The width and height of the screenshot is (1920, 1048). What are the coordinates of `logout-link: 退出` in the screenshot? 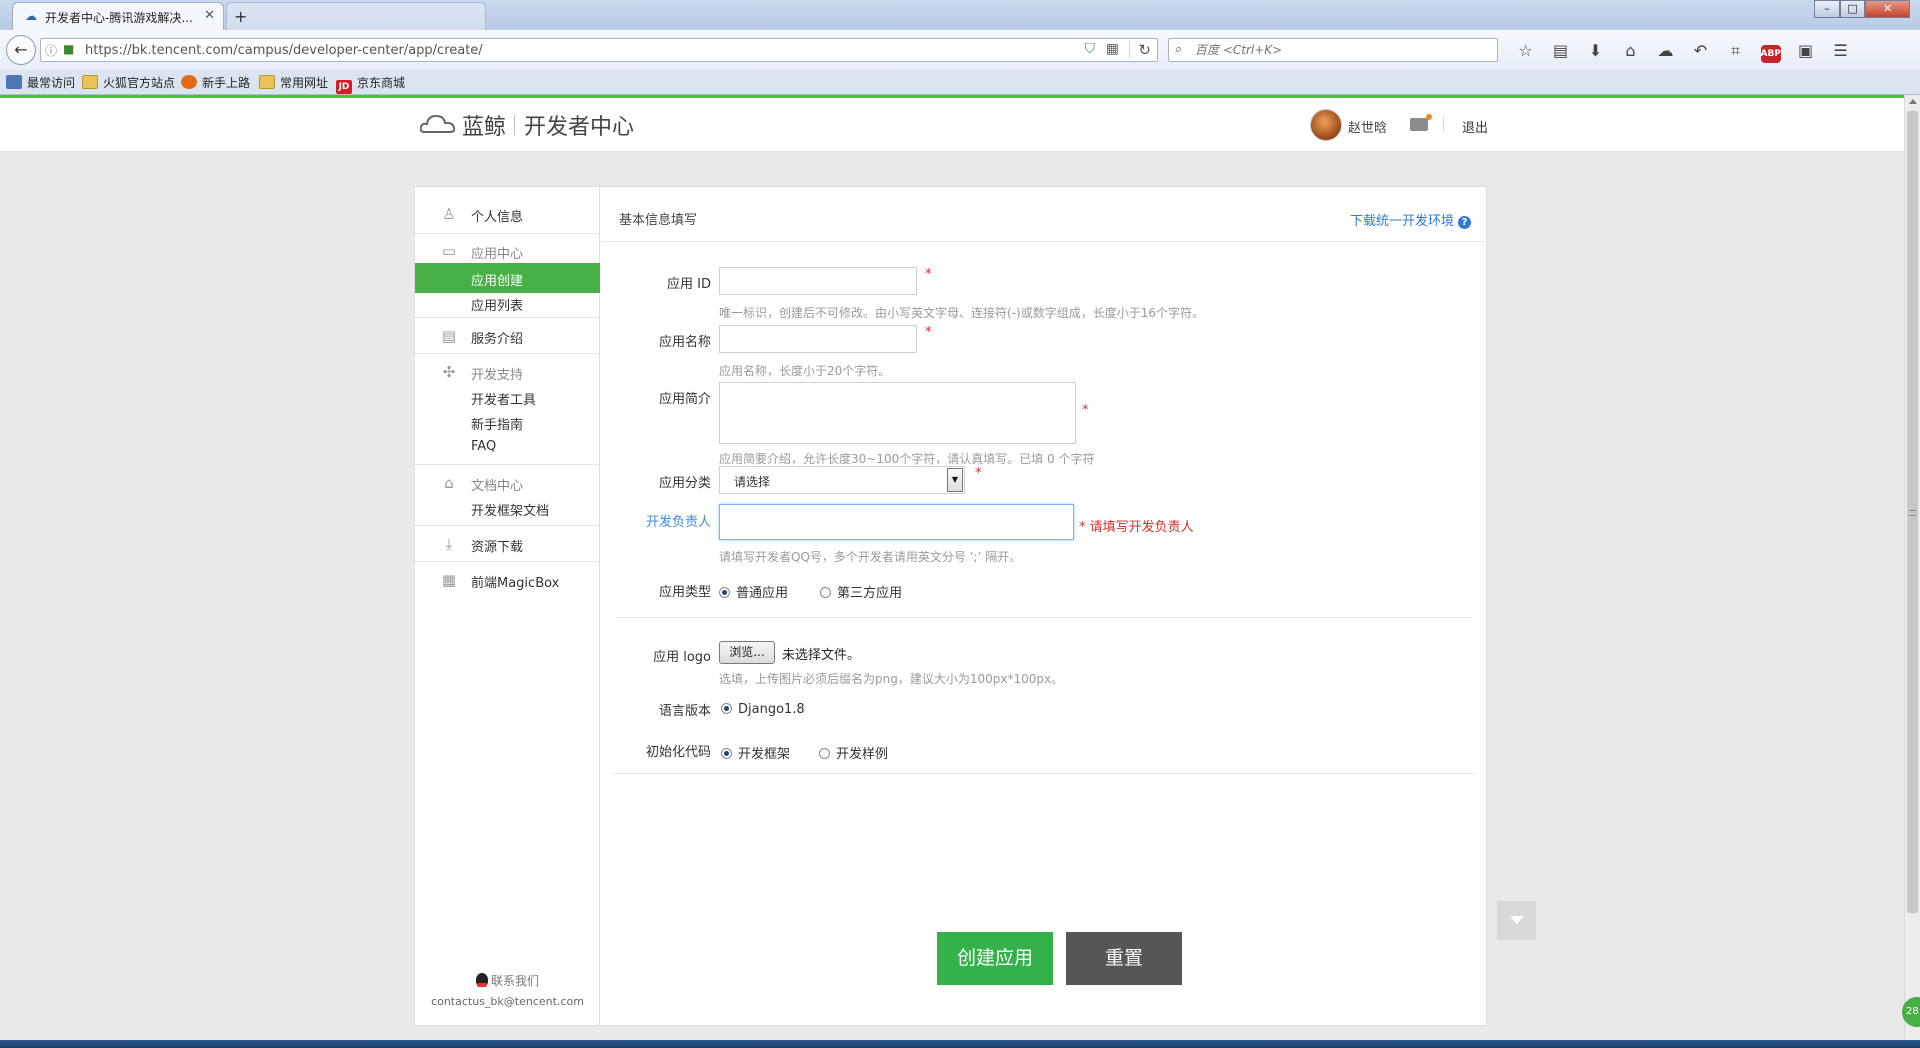 It's located at (1475, 126).